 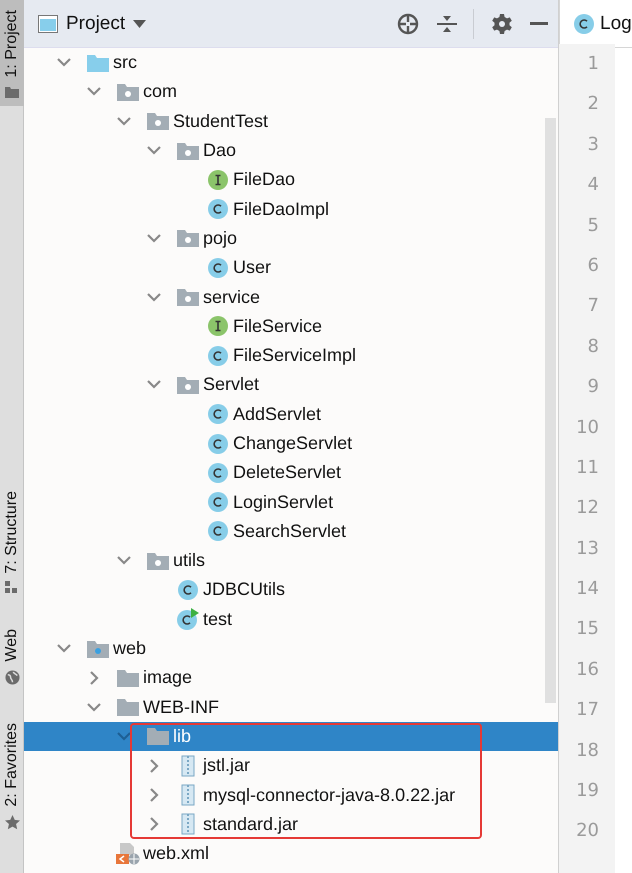 I want to click on tree-item: jstl.jar, so click(x=291, y=765).